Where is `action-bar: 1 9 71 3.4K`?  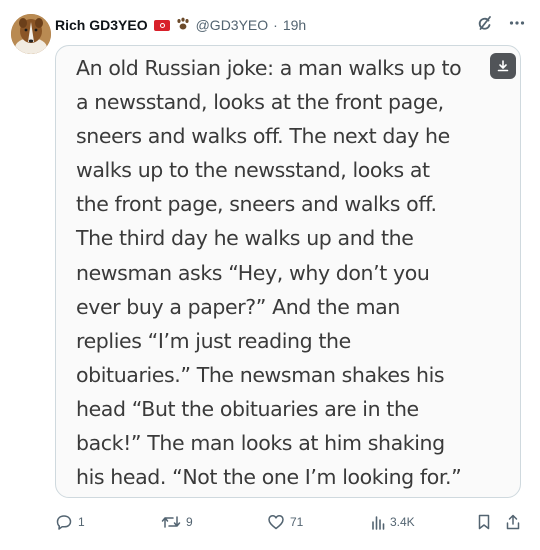 action-bar: 1 9 71 3.4K is located at coordinates (290, 522).